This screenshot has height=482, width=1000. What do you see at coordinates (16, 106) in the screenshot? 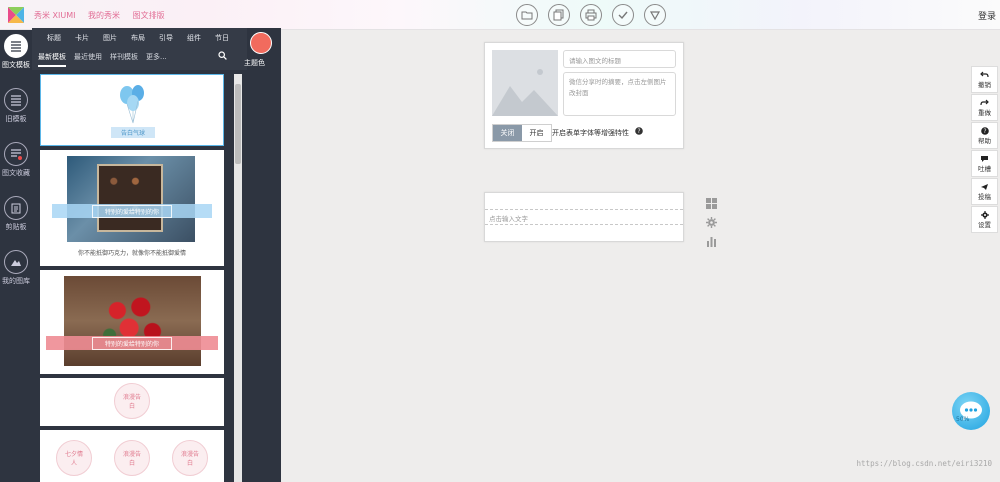
I see `nav-old-templates: 旧模板` at bounding box center [16, 106].